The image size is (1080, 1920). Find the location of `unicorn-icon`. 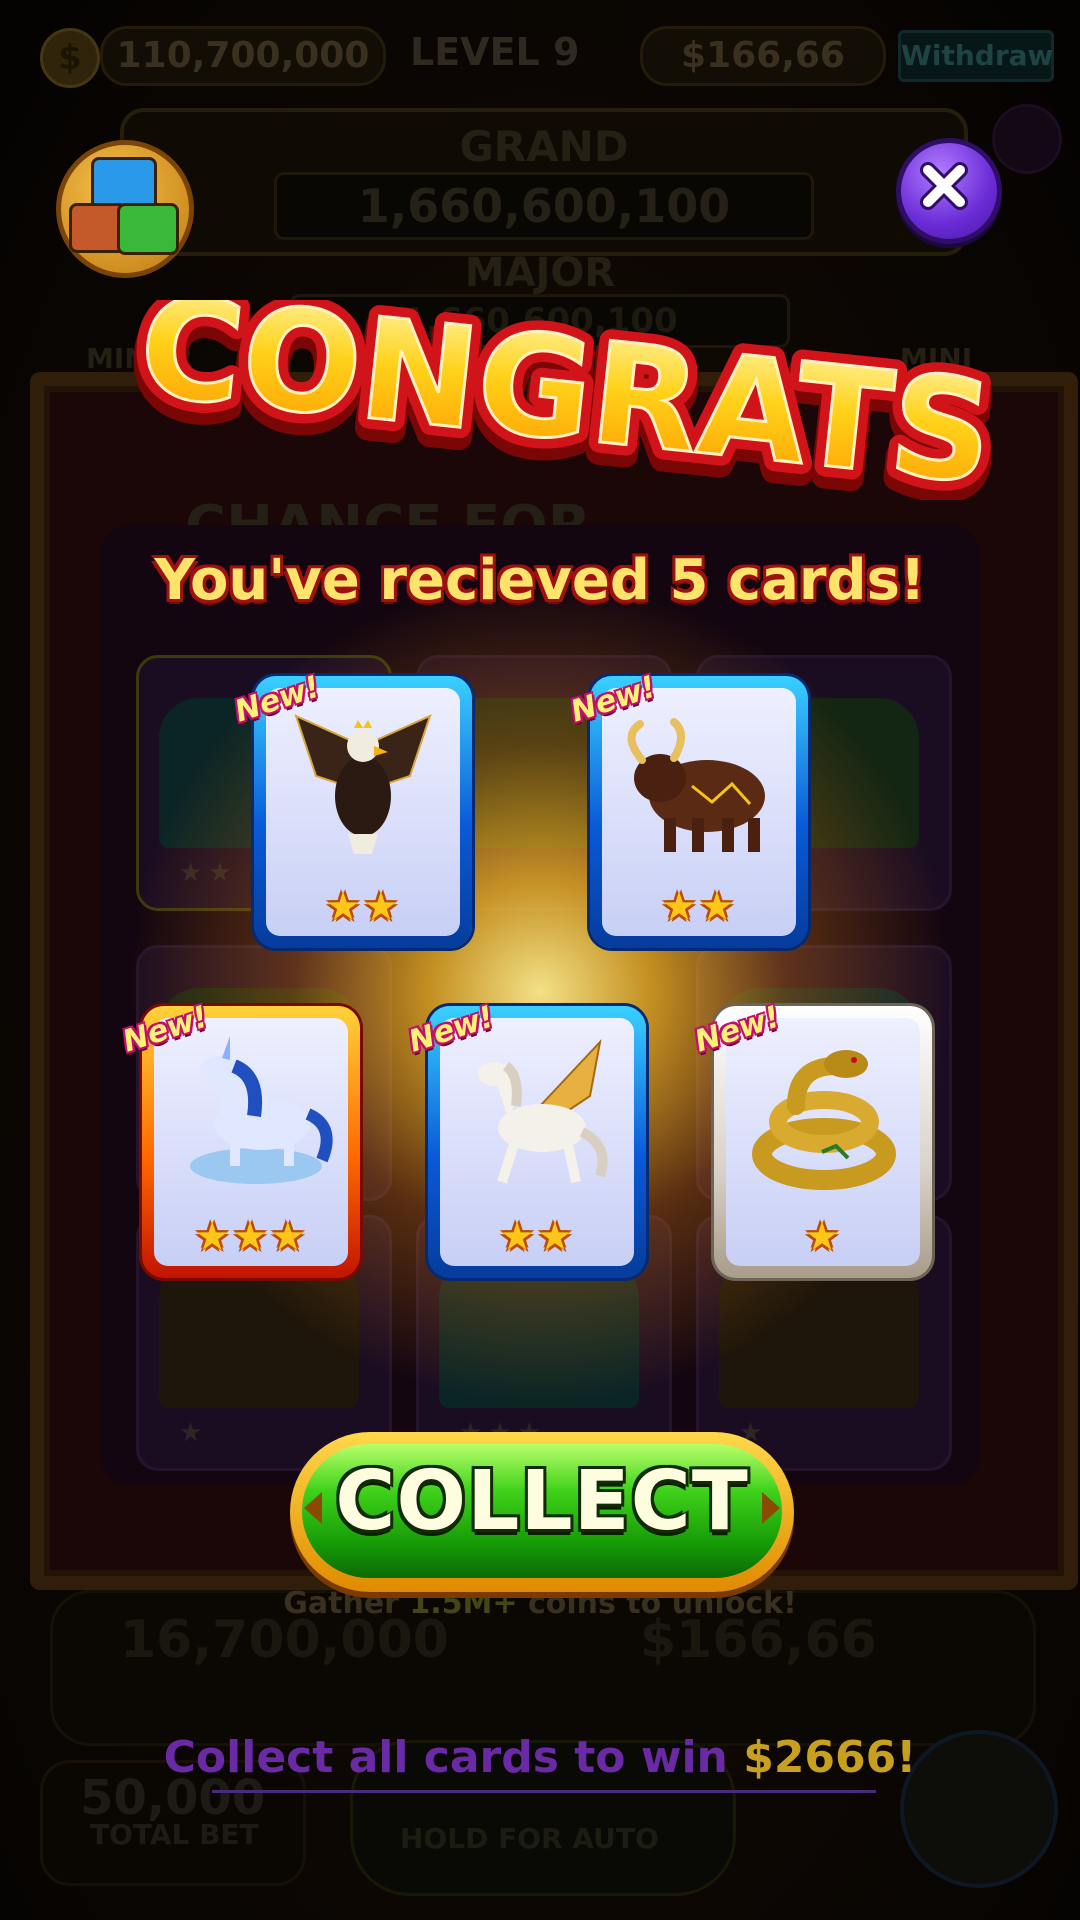

unicorn-icon is located at coordinates (261, 1110).